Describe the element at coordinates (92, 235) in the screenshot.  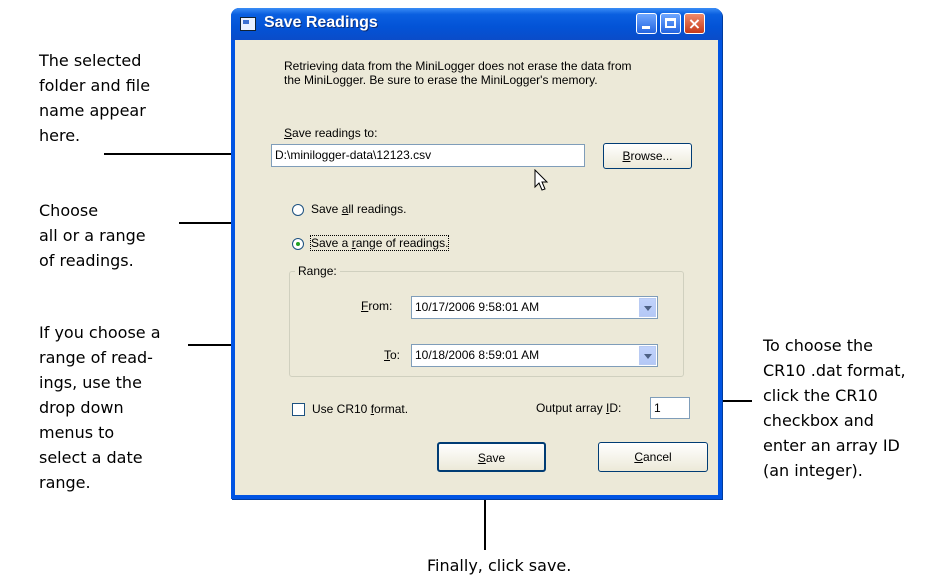
I see `callout-range: Choose all or a range of readings.` at that location.